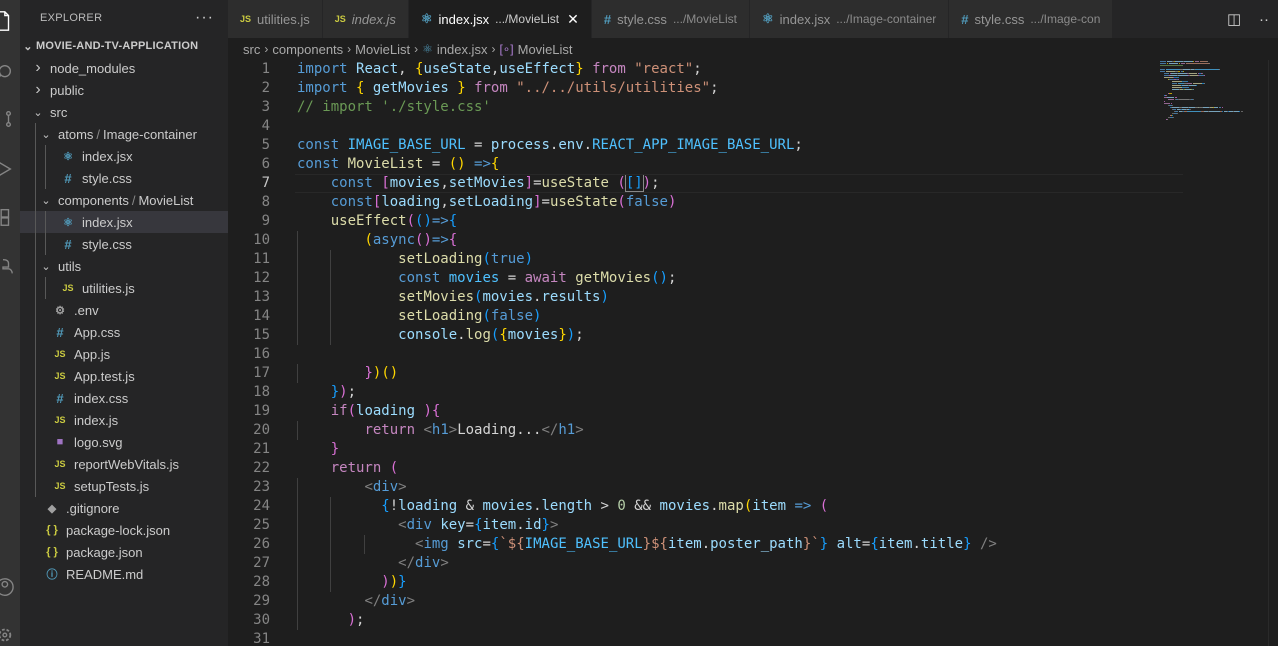 This screenshot has height=646, width=1278. I want to click on minimap, so click(1213, 353).